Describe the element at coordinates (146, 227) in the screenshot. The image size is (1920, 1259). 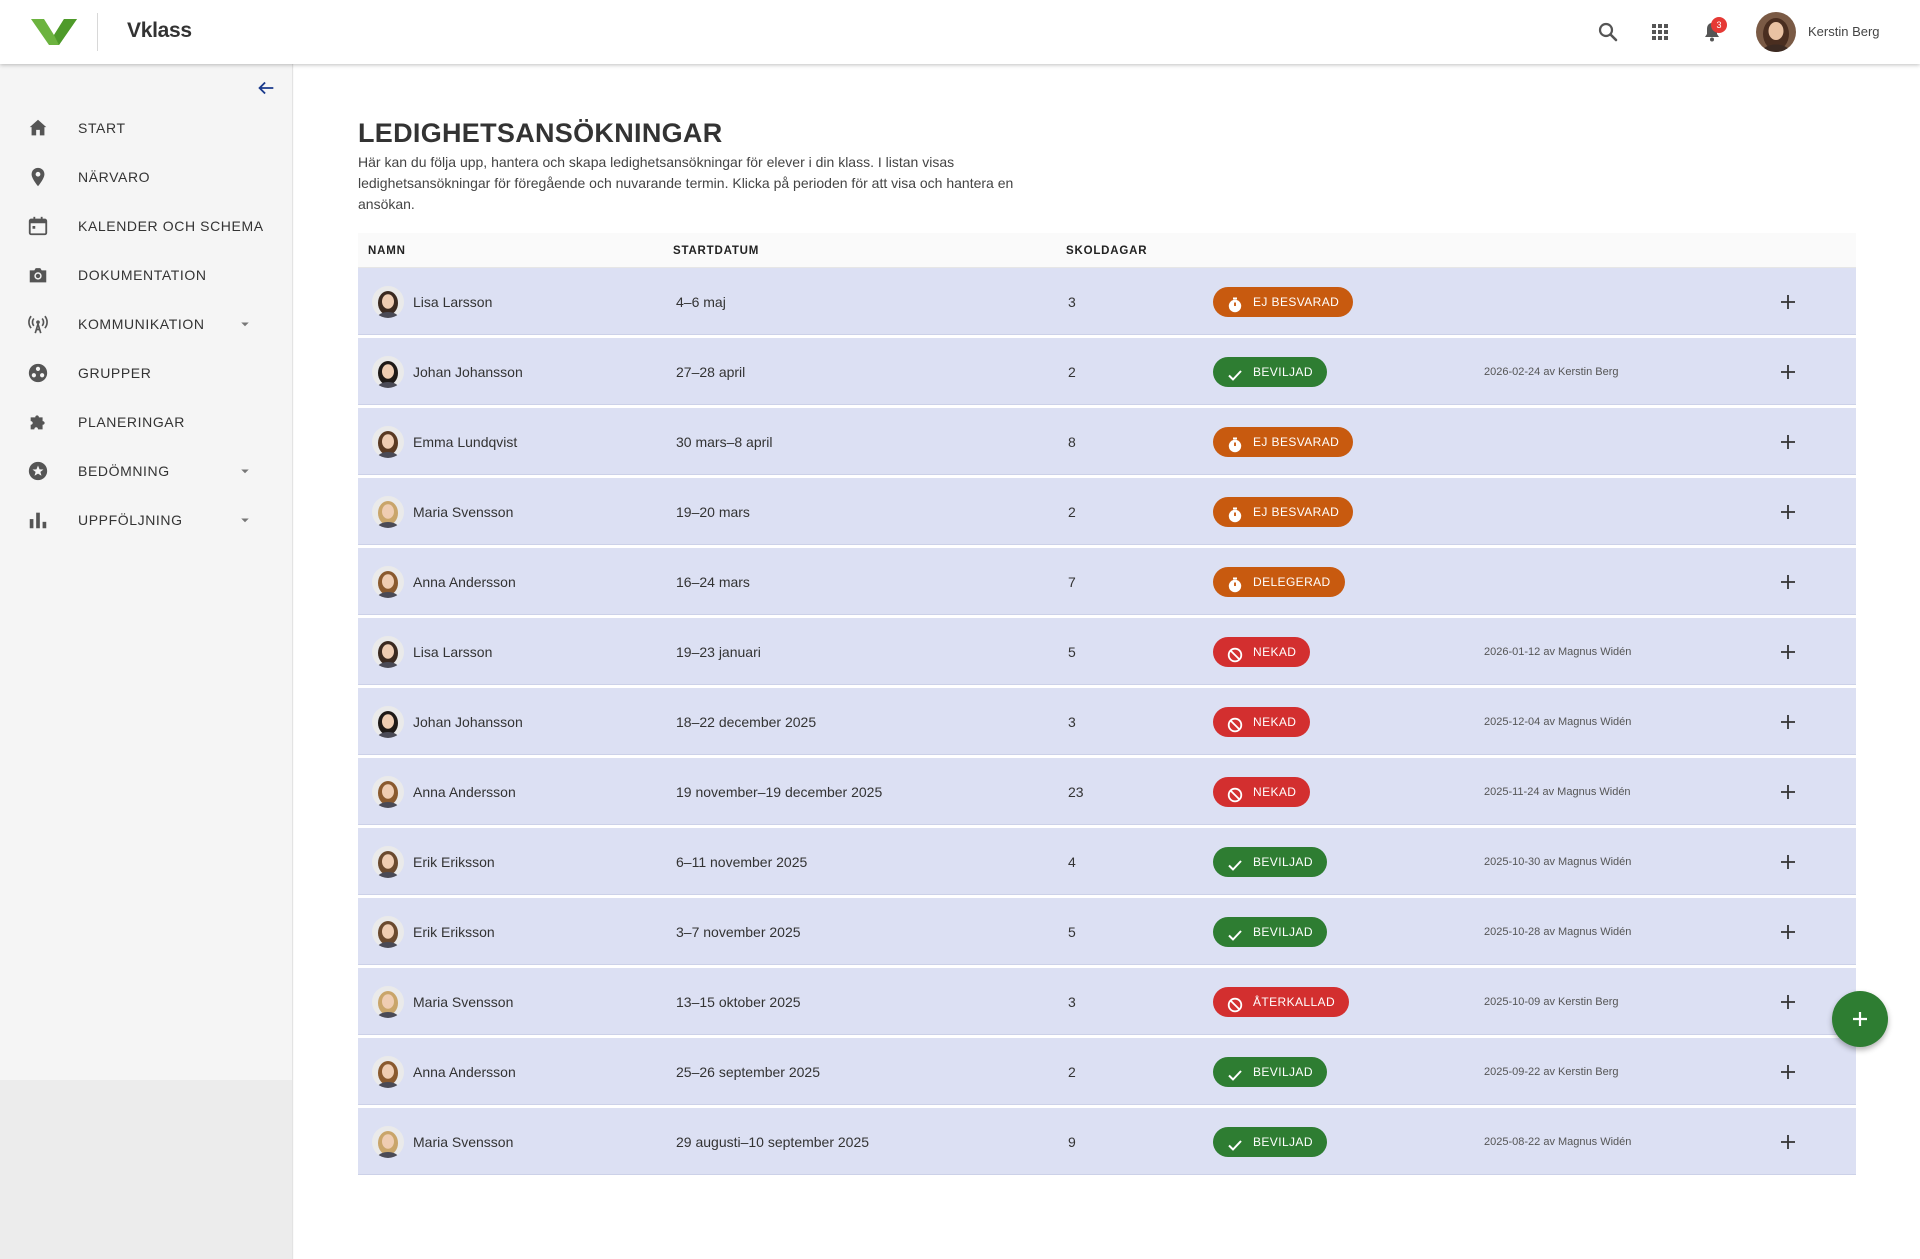
I see `sidebar-item-kalender-och-schema: KALENDER OCH SCHEMA` at that location.